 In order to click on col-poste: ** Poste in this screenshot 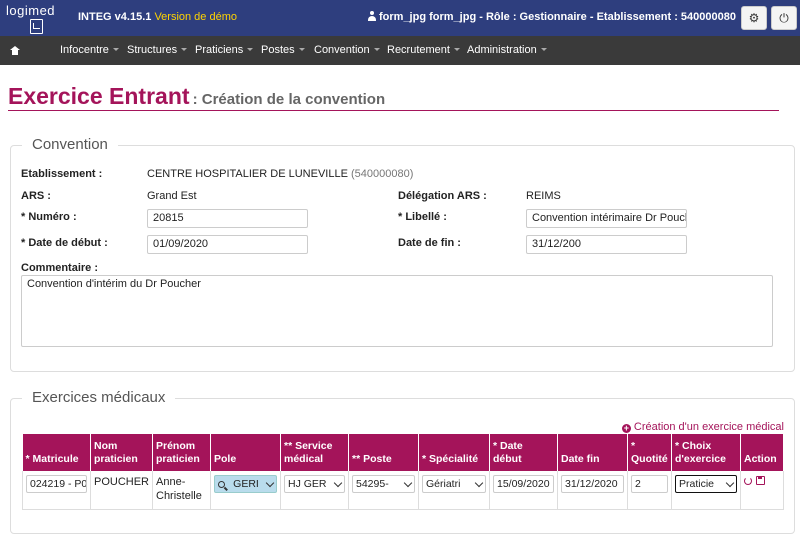, I will do `click(383, 452)`.